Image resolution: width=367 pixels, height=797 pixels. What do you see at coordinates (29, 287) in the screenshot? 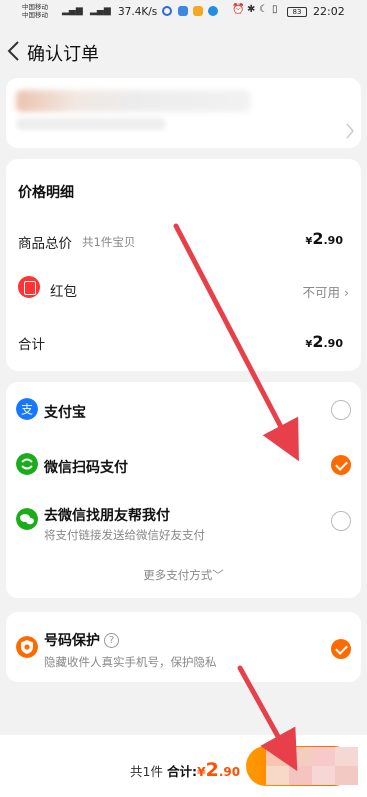
I see `red-packet-icon` at bounding box center [29, 287].